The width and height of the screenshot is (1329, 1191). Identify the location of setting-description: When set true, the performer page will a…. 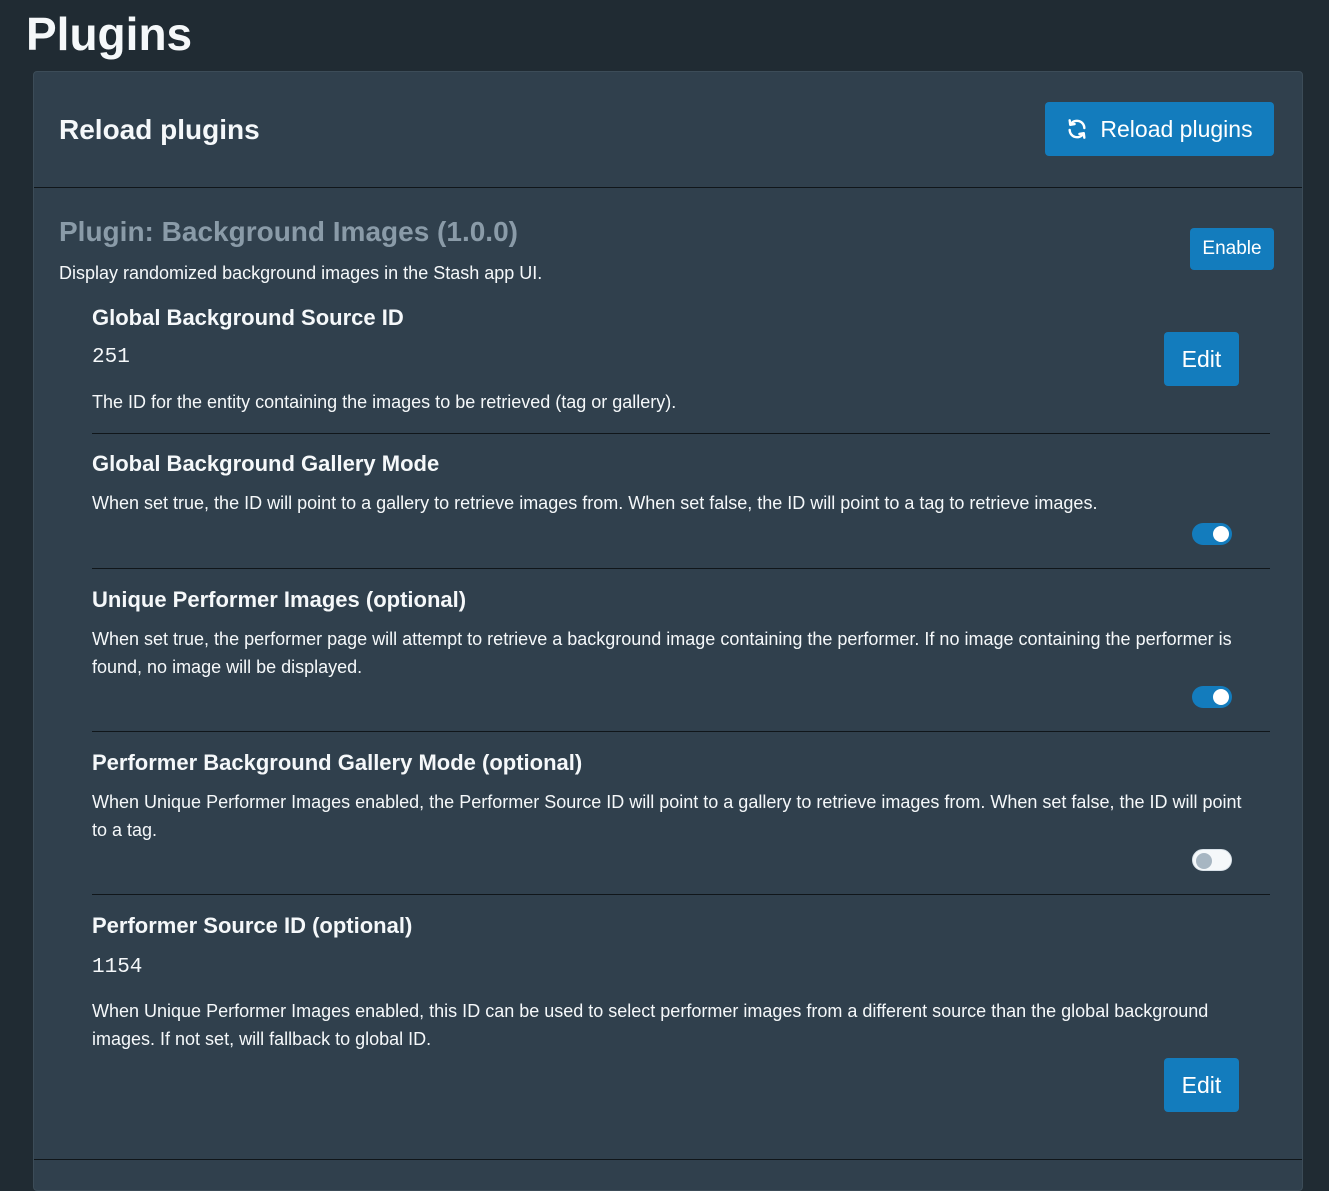
(662, 653).